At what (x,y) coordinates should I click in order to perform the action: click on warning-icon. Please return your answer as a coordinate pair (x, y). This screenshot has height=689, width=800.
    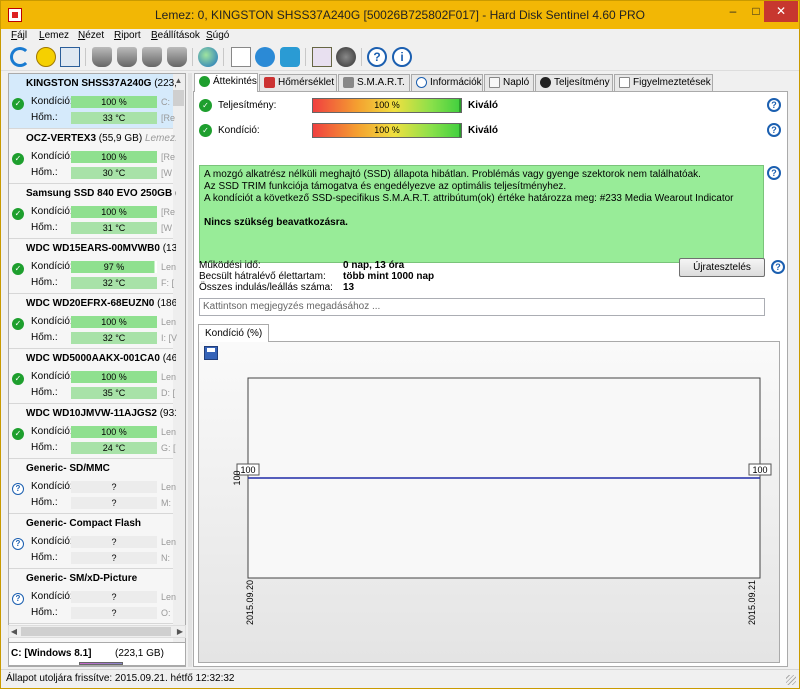
    Looking at the image, I should click on (624, 82).